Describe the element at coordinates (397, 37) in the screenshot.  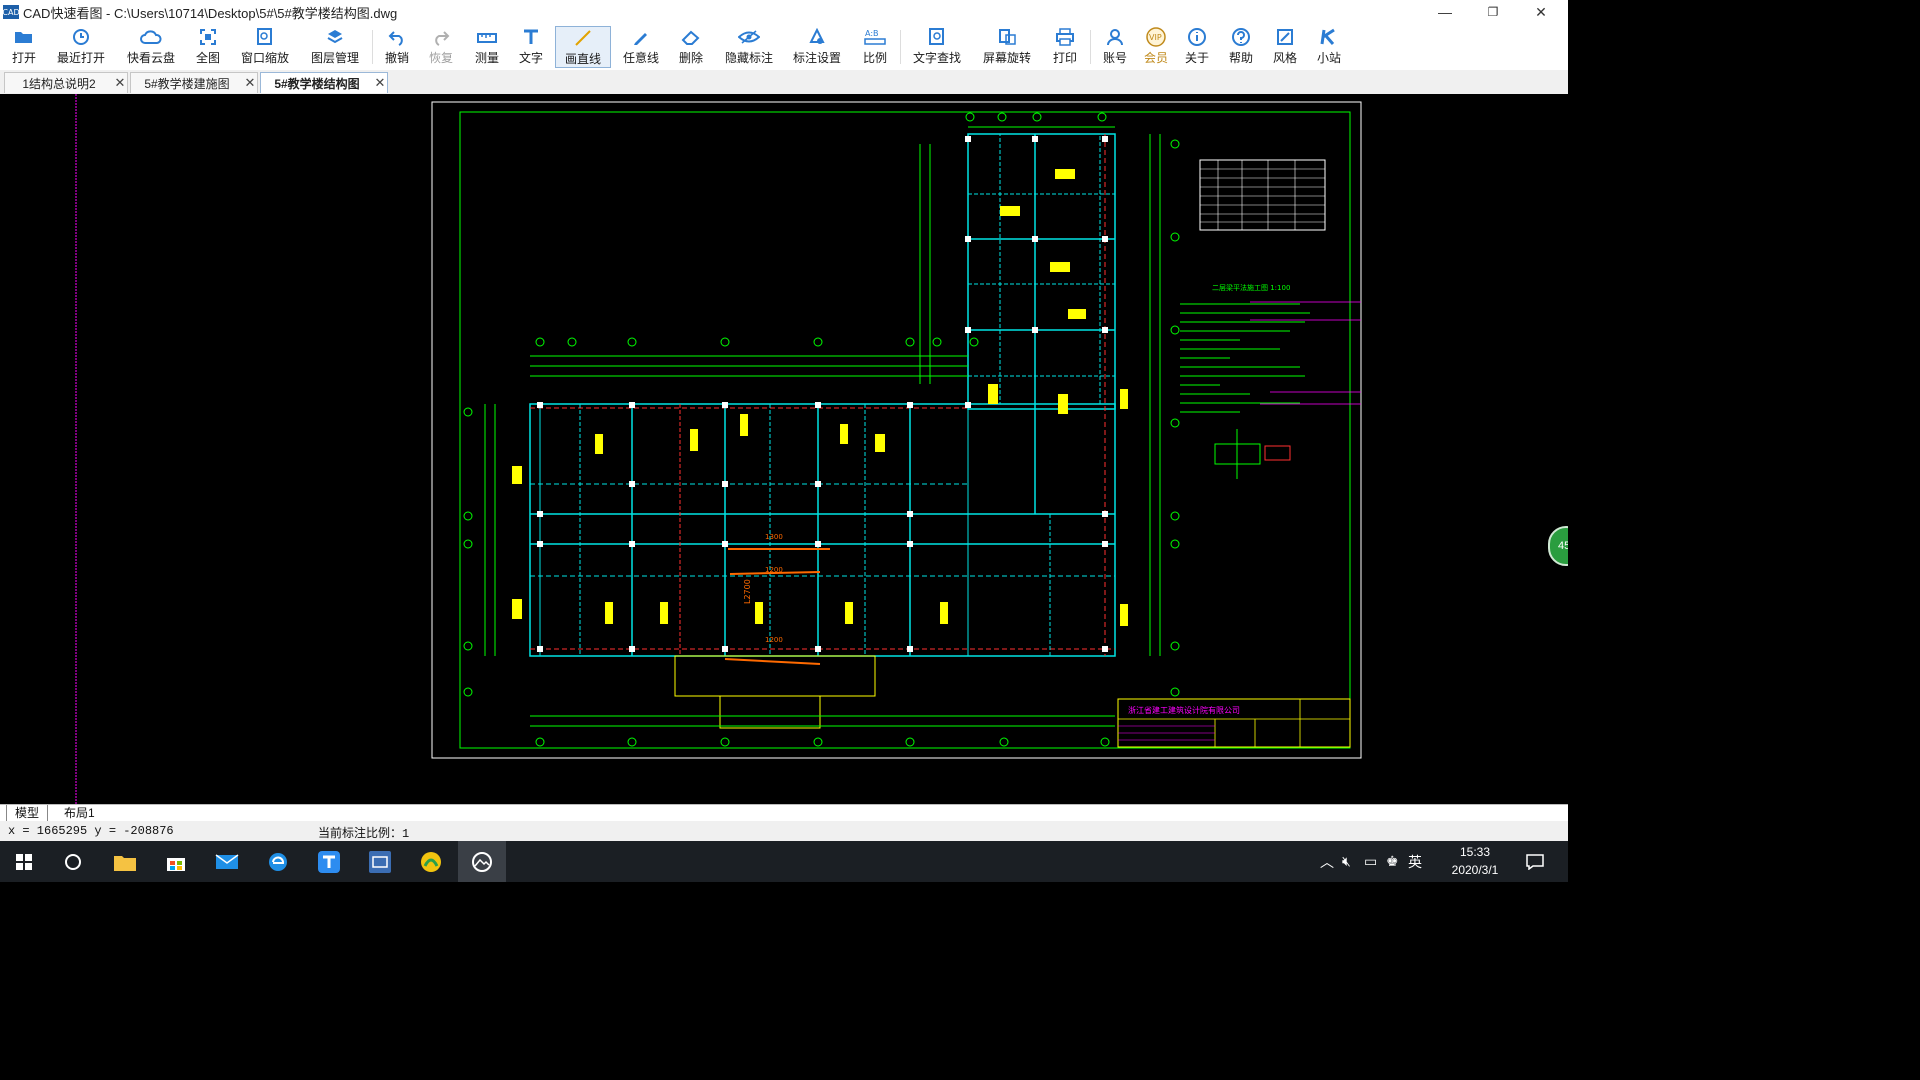
I see `undo-icon` at that location.